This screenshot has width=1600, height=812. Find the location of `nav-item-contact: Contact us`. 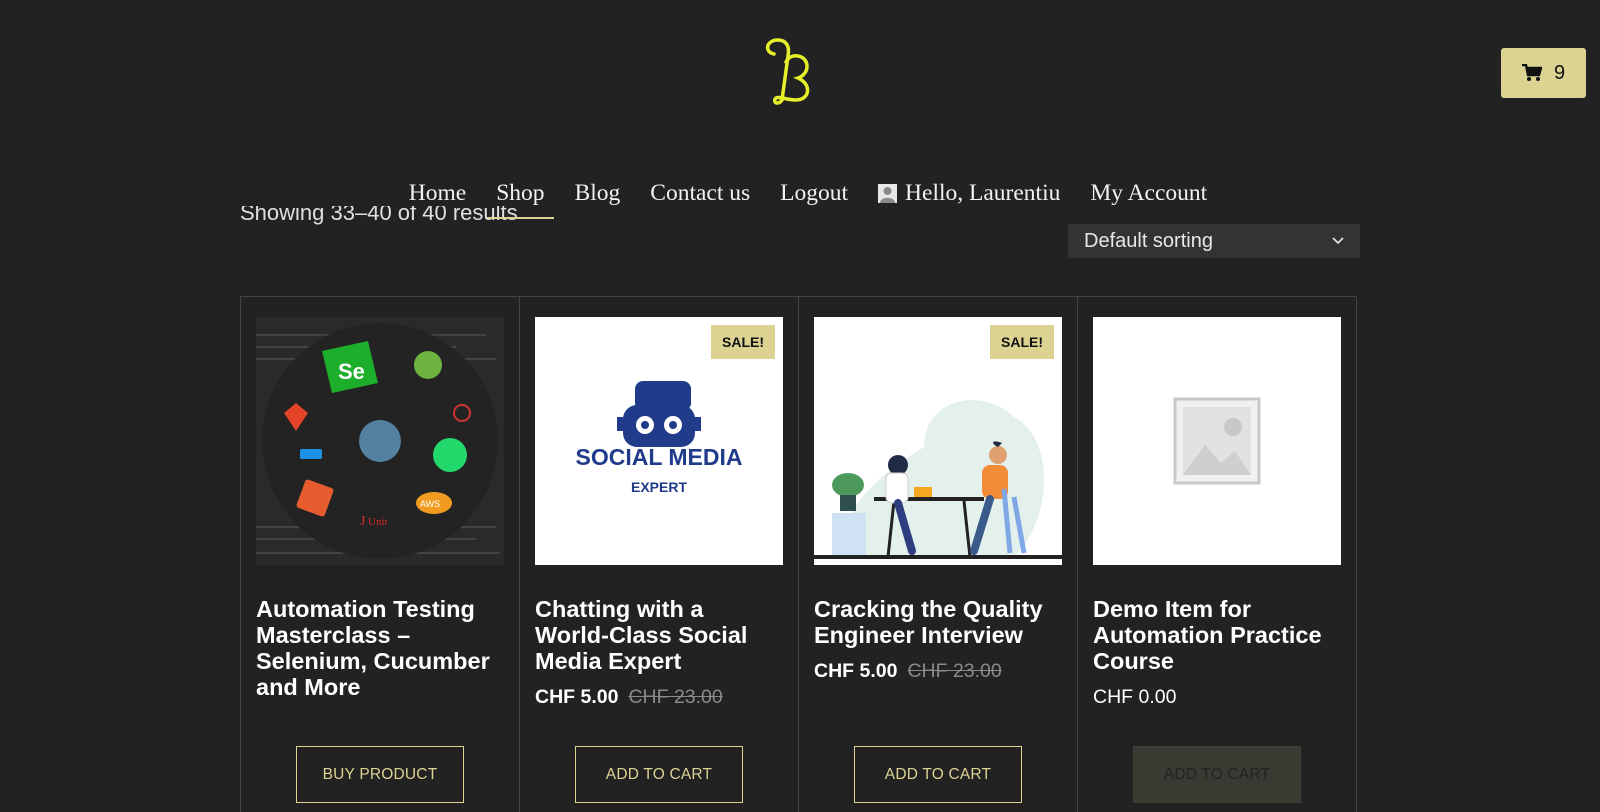

nav-item-contact: Contact us is located at coordinates (700, 197).